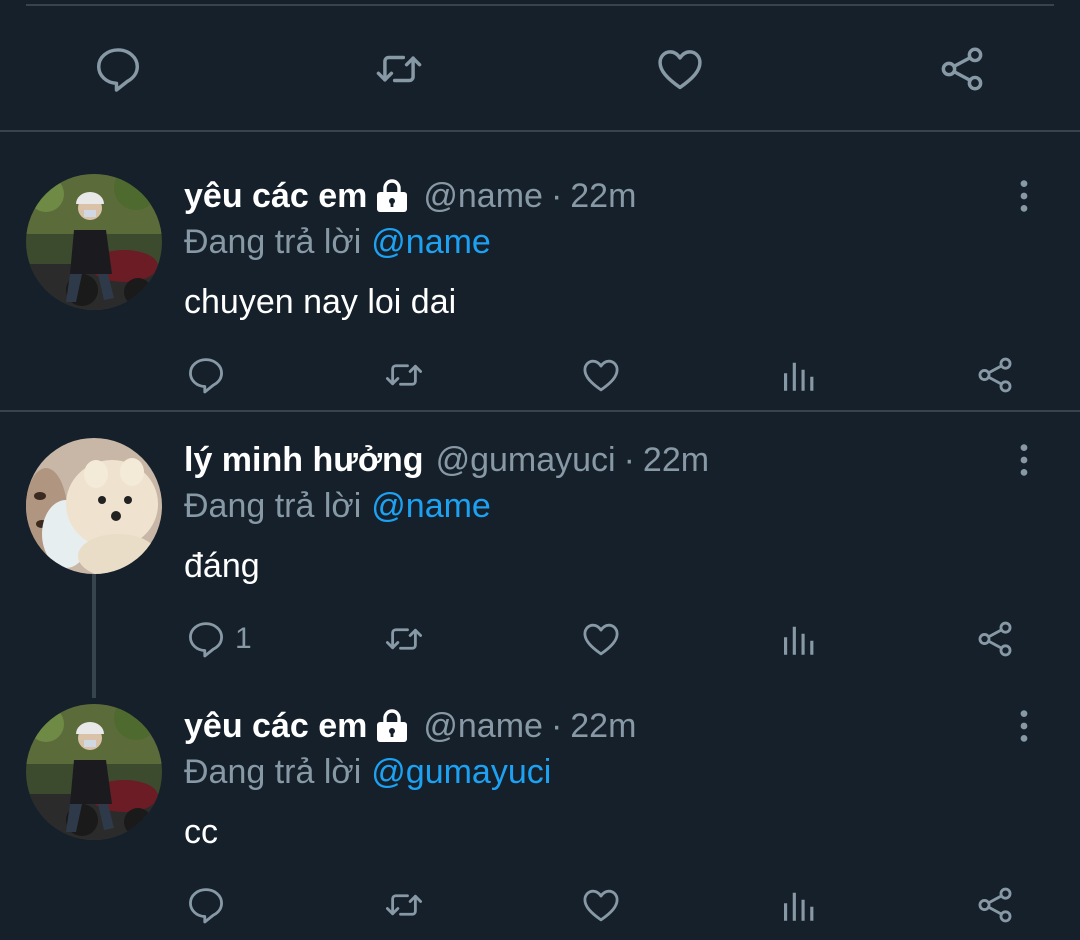 This screenshot has height=940, width=1080. What do you see at coordinates (540, 639) in the screenshot?
I see `tweet-actions: 1` at bounding box center [540, 639].